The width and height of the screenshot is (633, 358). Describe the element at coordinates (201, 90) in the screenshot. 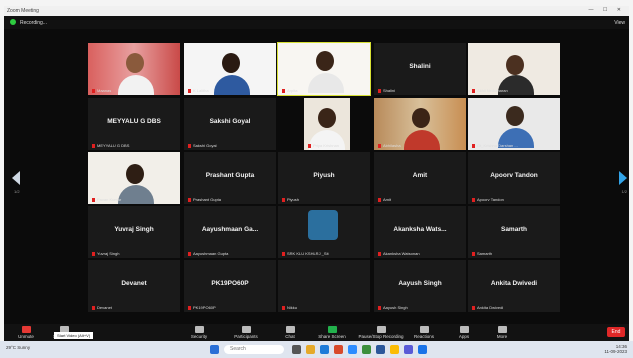

I see `participant-name: K Lalitha` at that location.